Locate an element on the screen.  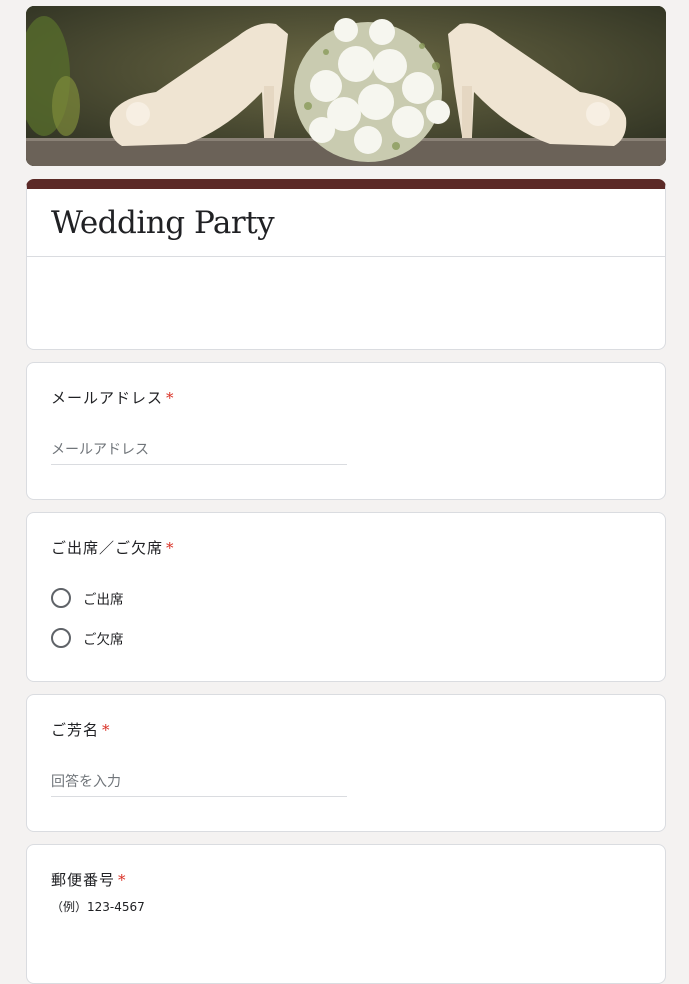
radio-label: ご出席 is located at coordinates (103, 600).